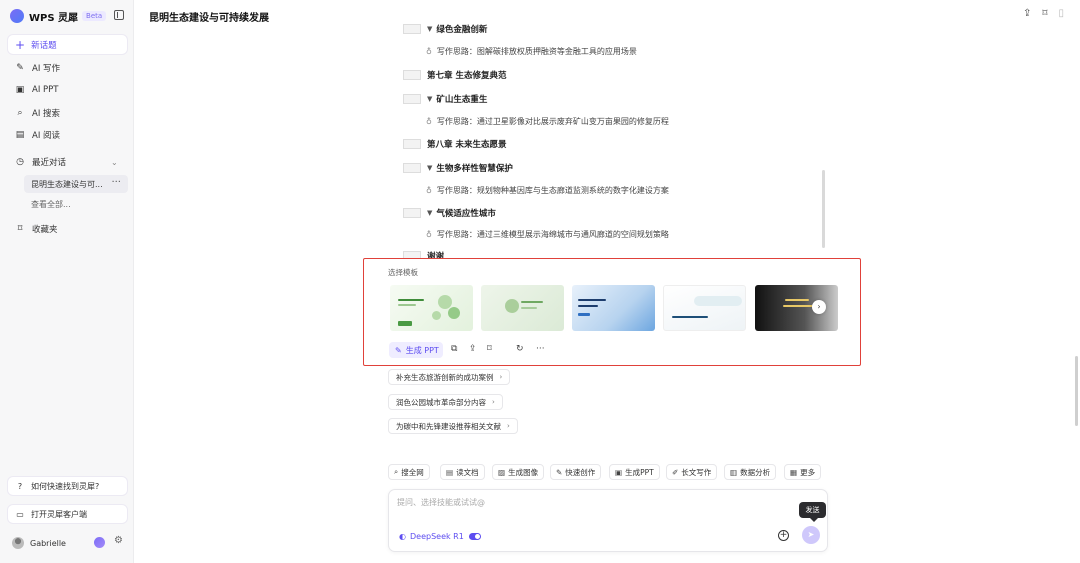  What do you see at coordinates (118, 540) in the screenshot?
I see `gear-icon: ⚙` at bounding box center [118, 540].